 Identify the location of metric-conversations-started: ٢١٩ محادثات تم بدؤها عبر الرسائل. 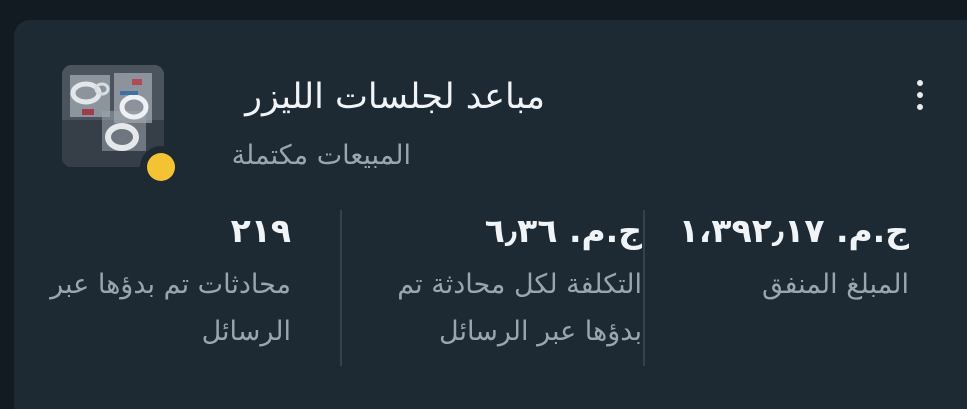
(166, 283).